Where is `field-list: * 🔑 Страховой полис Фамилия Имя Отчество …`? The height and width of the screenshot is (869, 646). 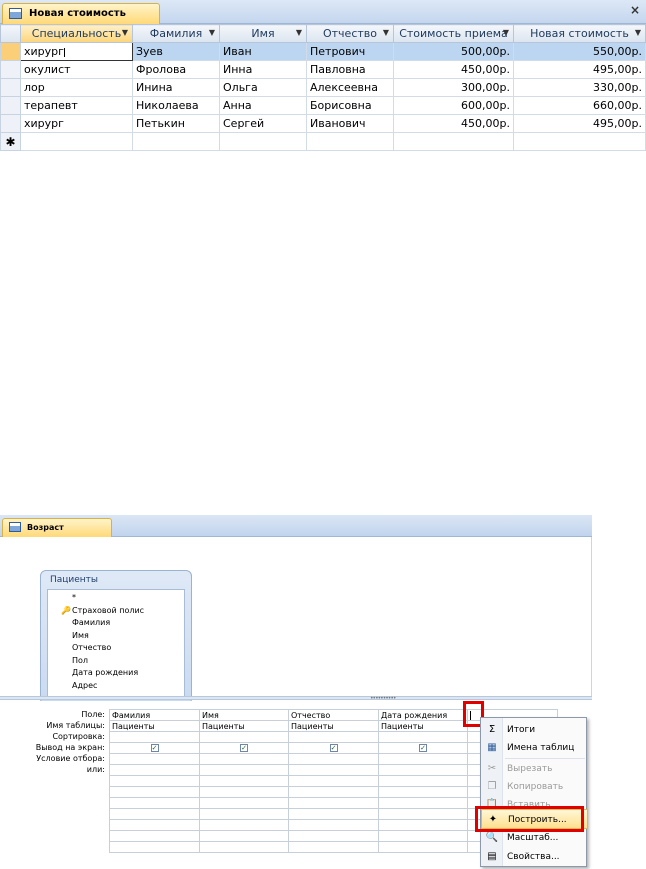 field-list: * 🔑 Страховой полис Фамилия Имя Отчество … is located at coordinates (116, 644).